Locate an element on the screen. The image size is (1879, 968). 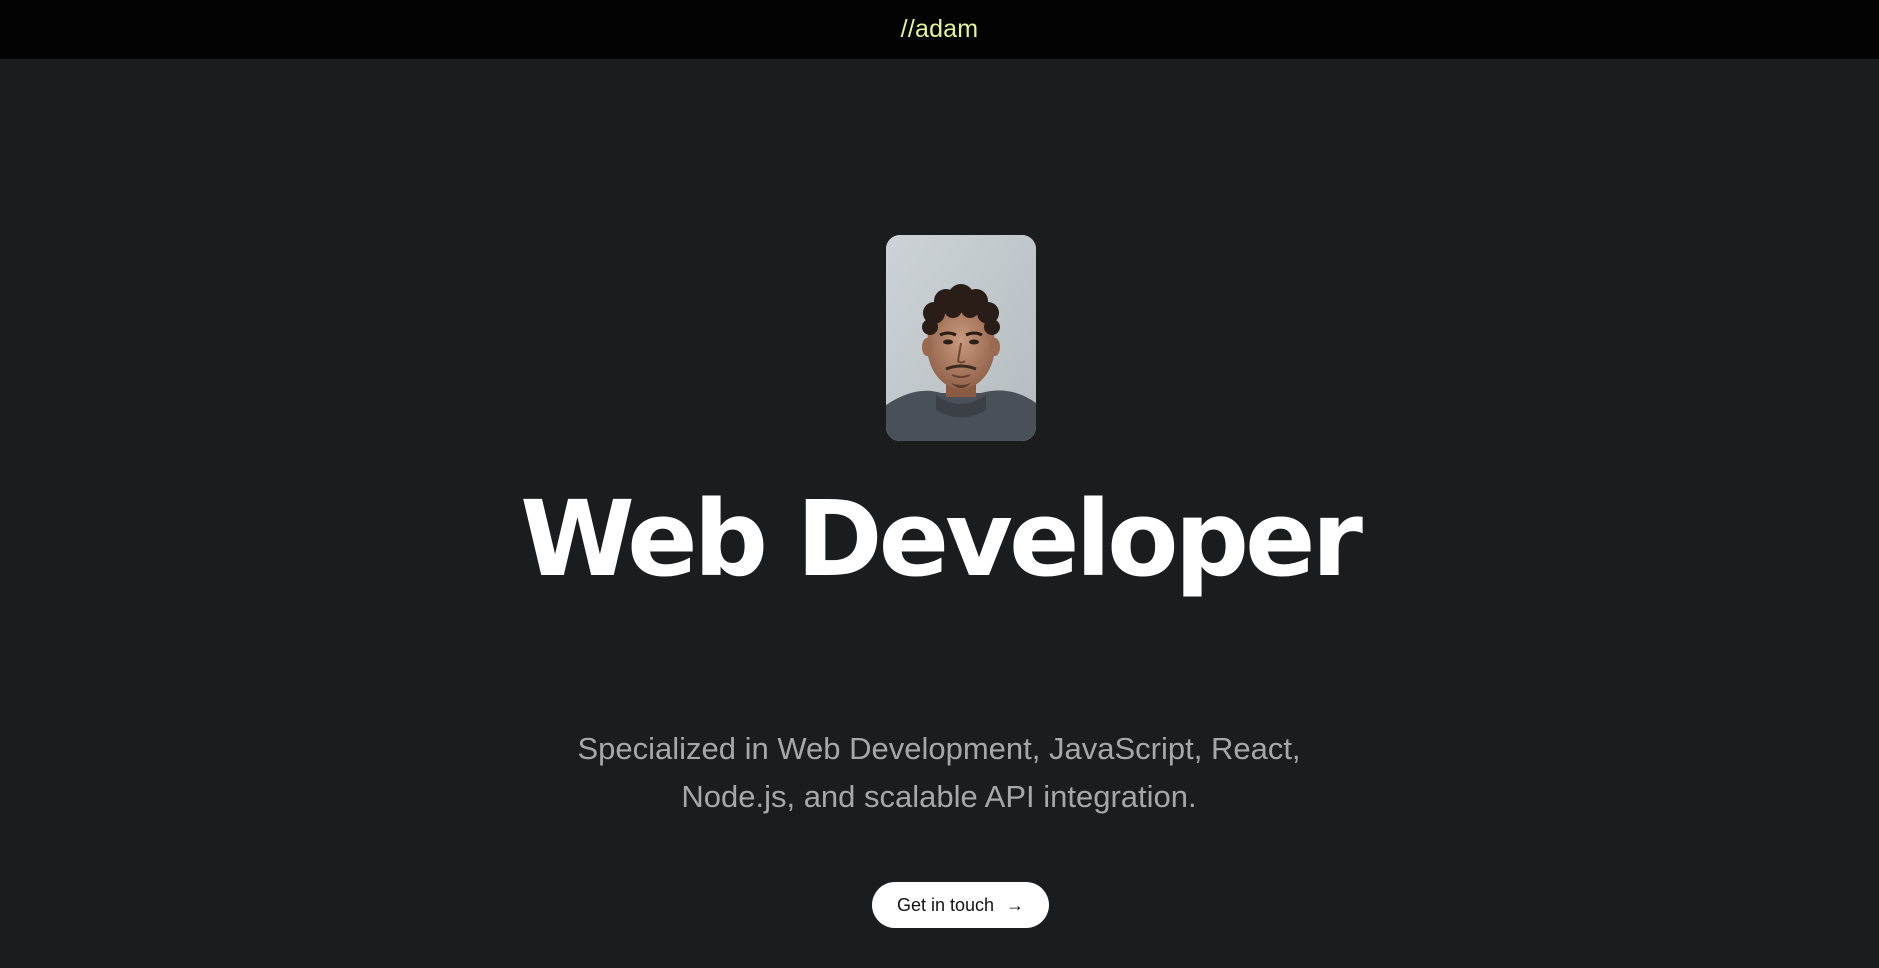
get-in-touch-button: Get in touch → is located at coordinates (960, 905).